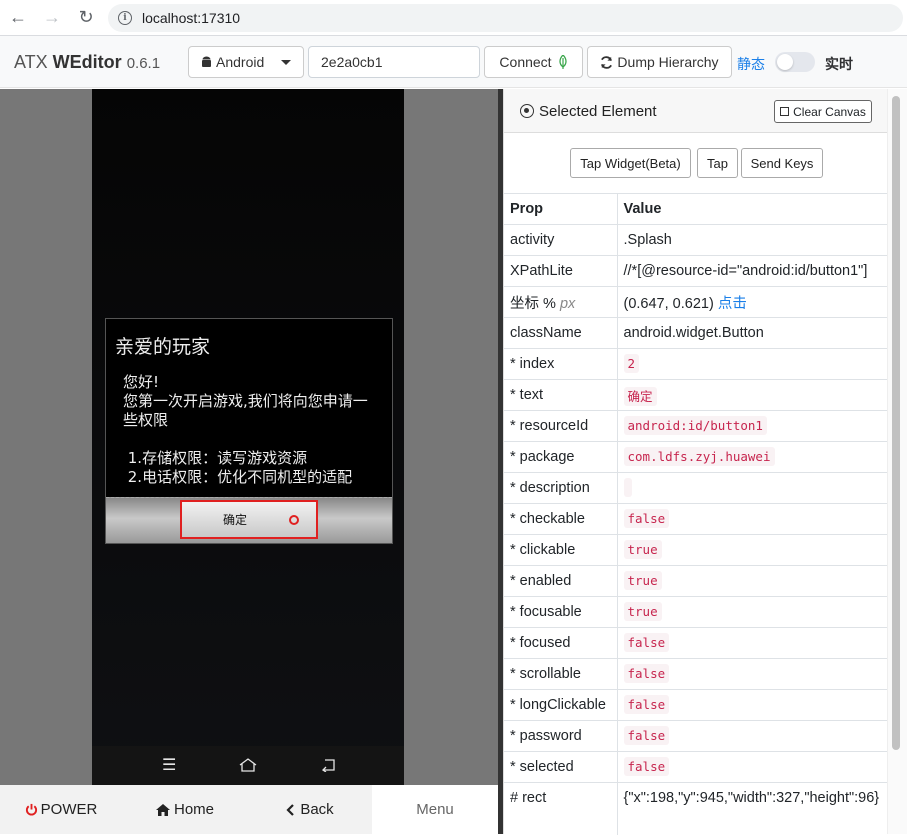 The image size is (907, 835). What do you see at coordinates (696, 111) in the screenshot?
I see `panel-header: Selected Element Clear Canvas` at bounding box center [696, 111].